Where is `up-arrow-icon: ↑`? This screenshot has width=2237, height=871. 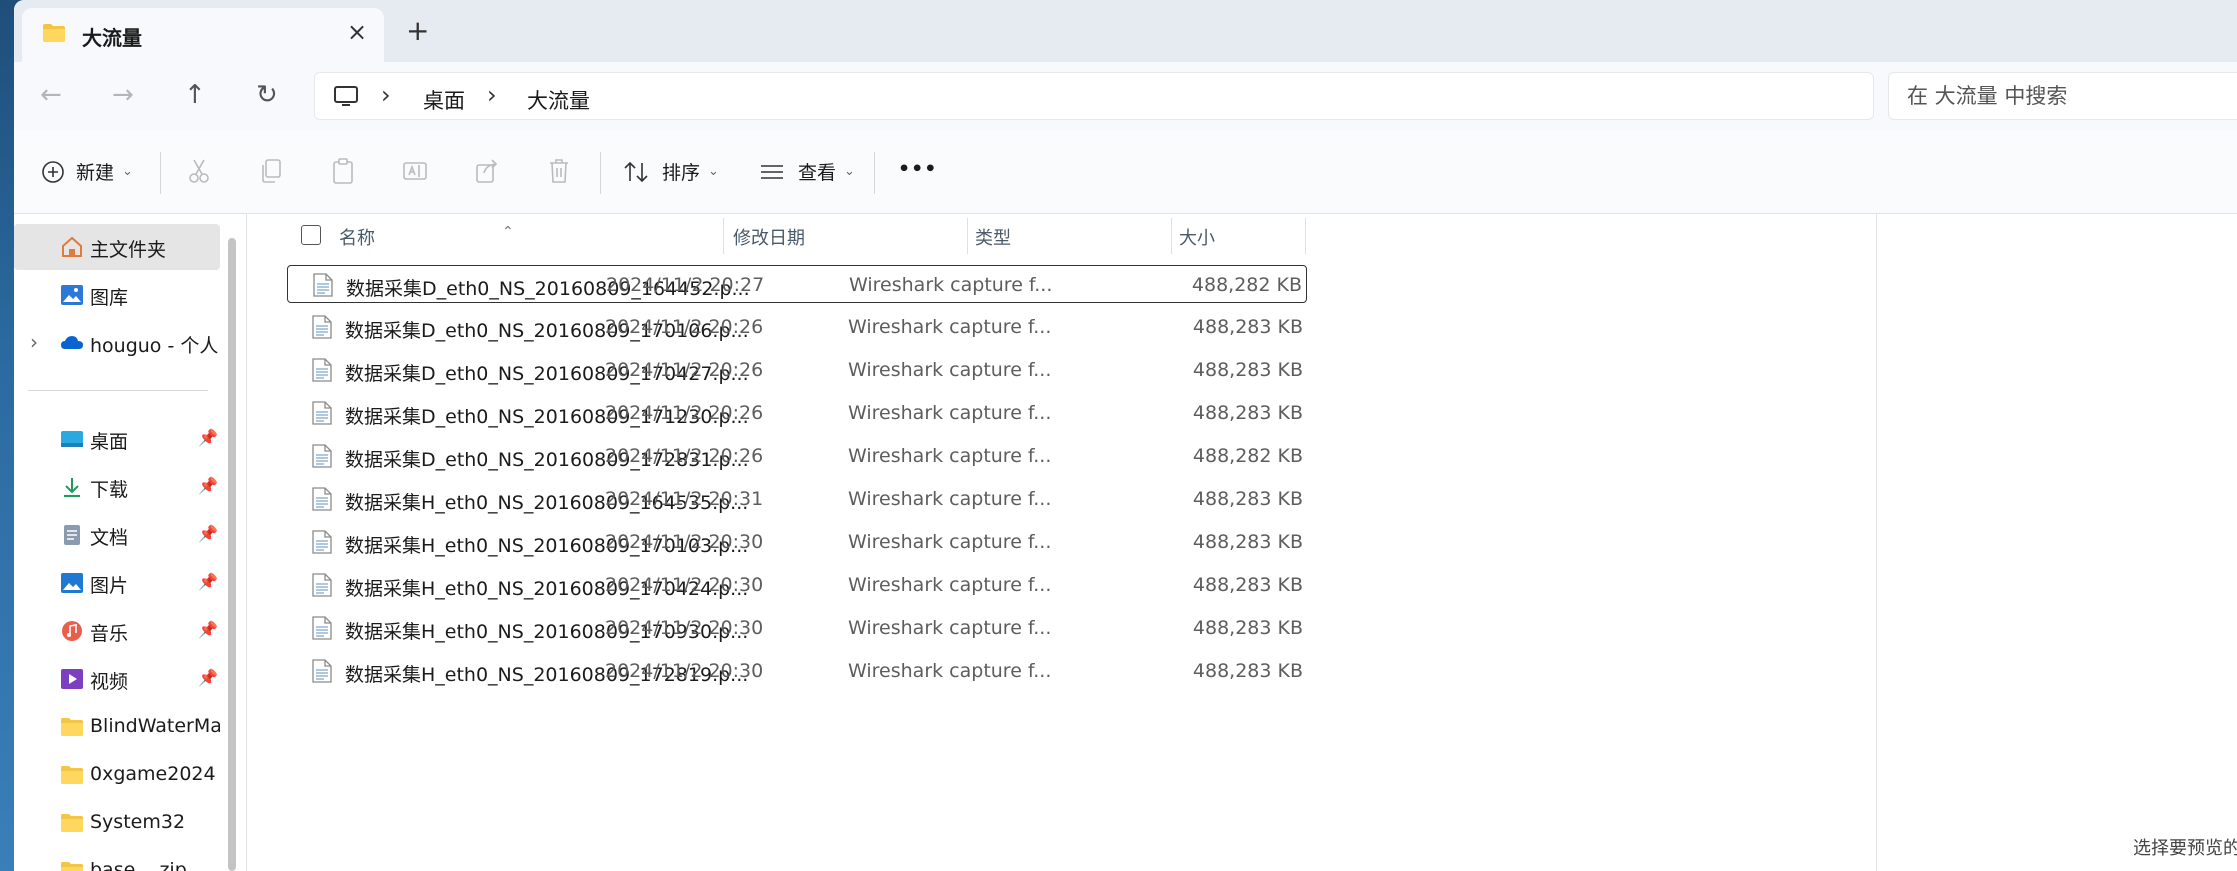
up-arrow-icon: ↑ is located at coordinates (195, 95).